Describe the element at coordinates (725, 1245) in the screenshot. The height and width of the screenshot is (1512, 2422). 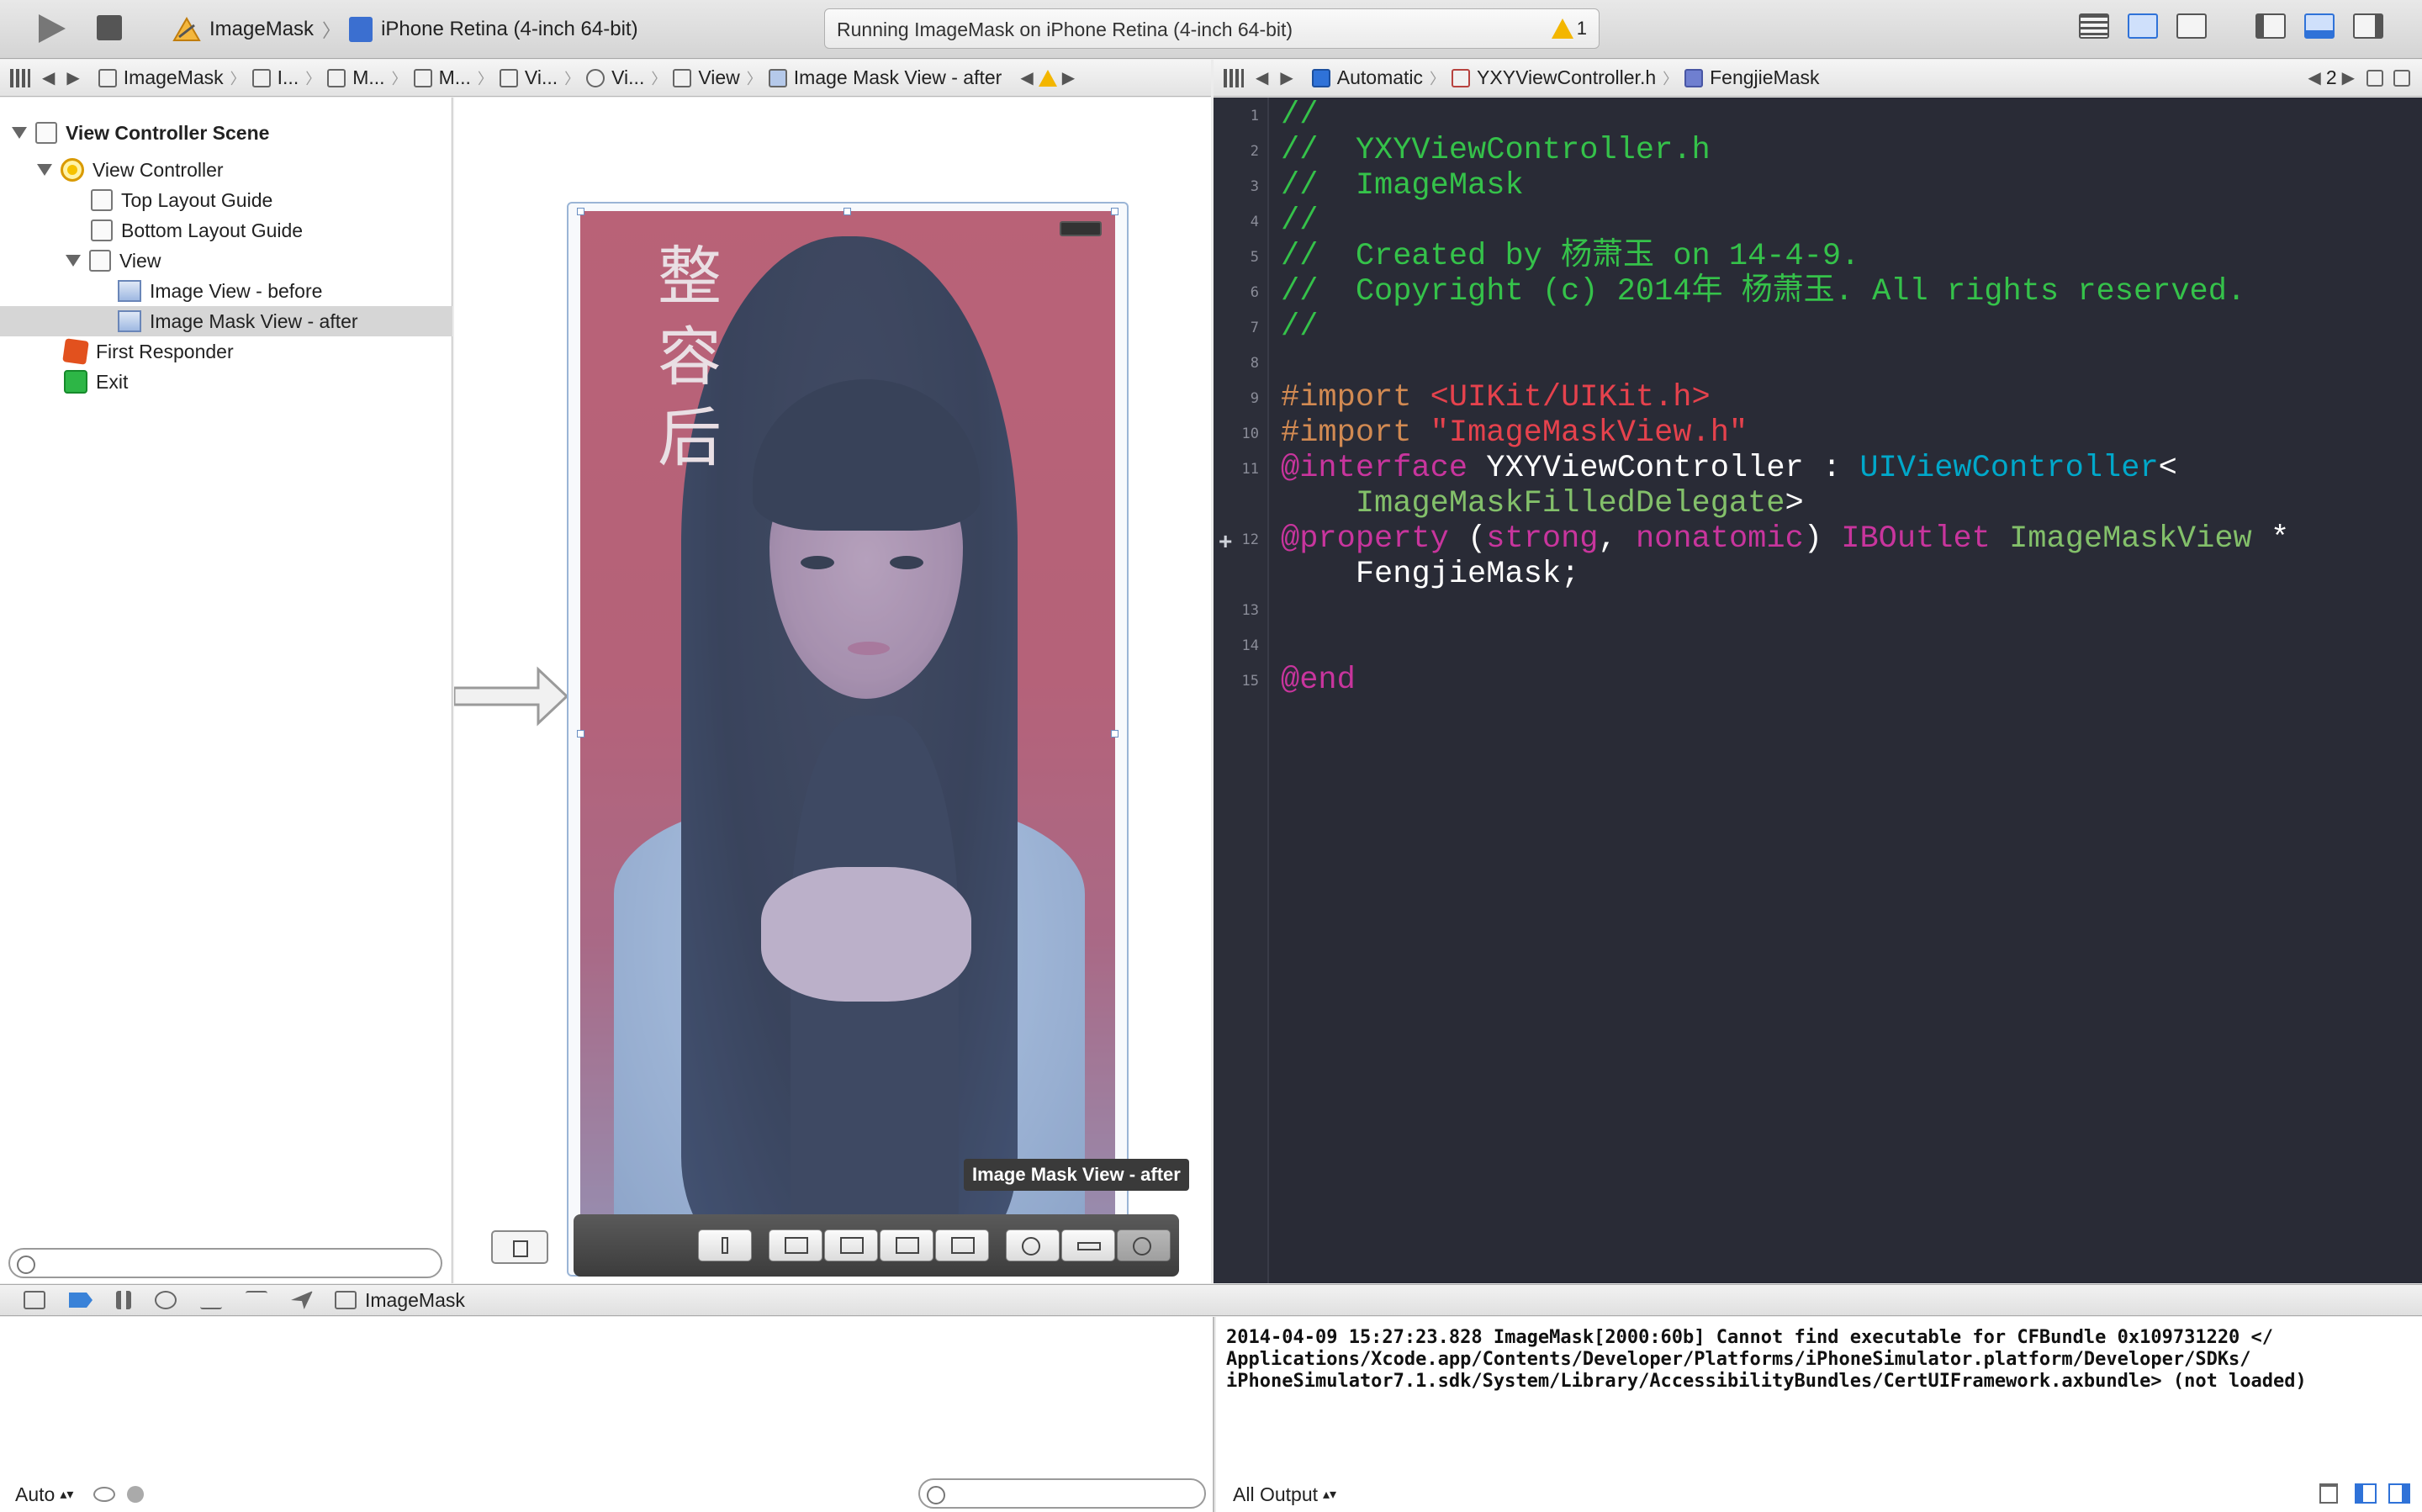
I see `constraint-toggle-button` at that location.